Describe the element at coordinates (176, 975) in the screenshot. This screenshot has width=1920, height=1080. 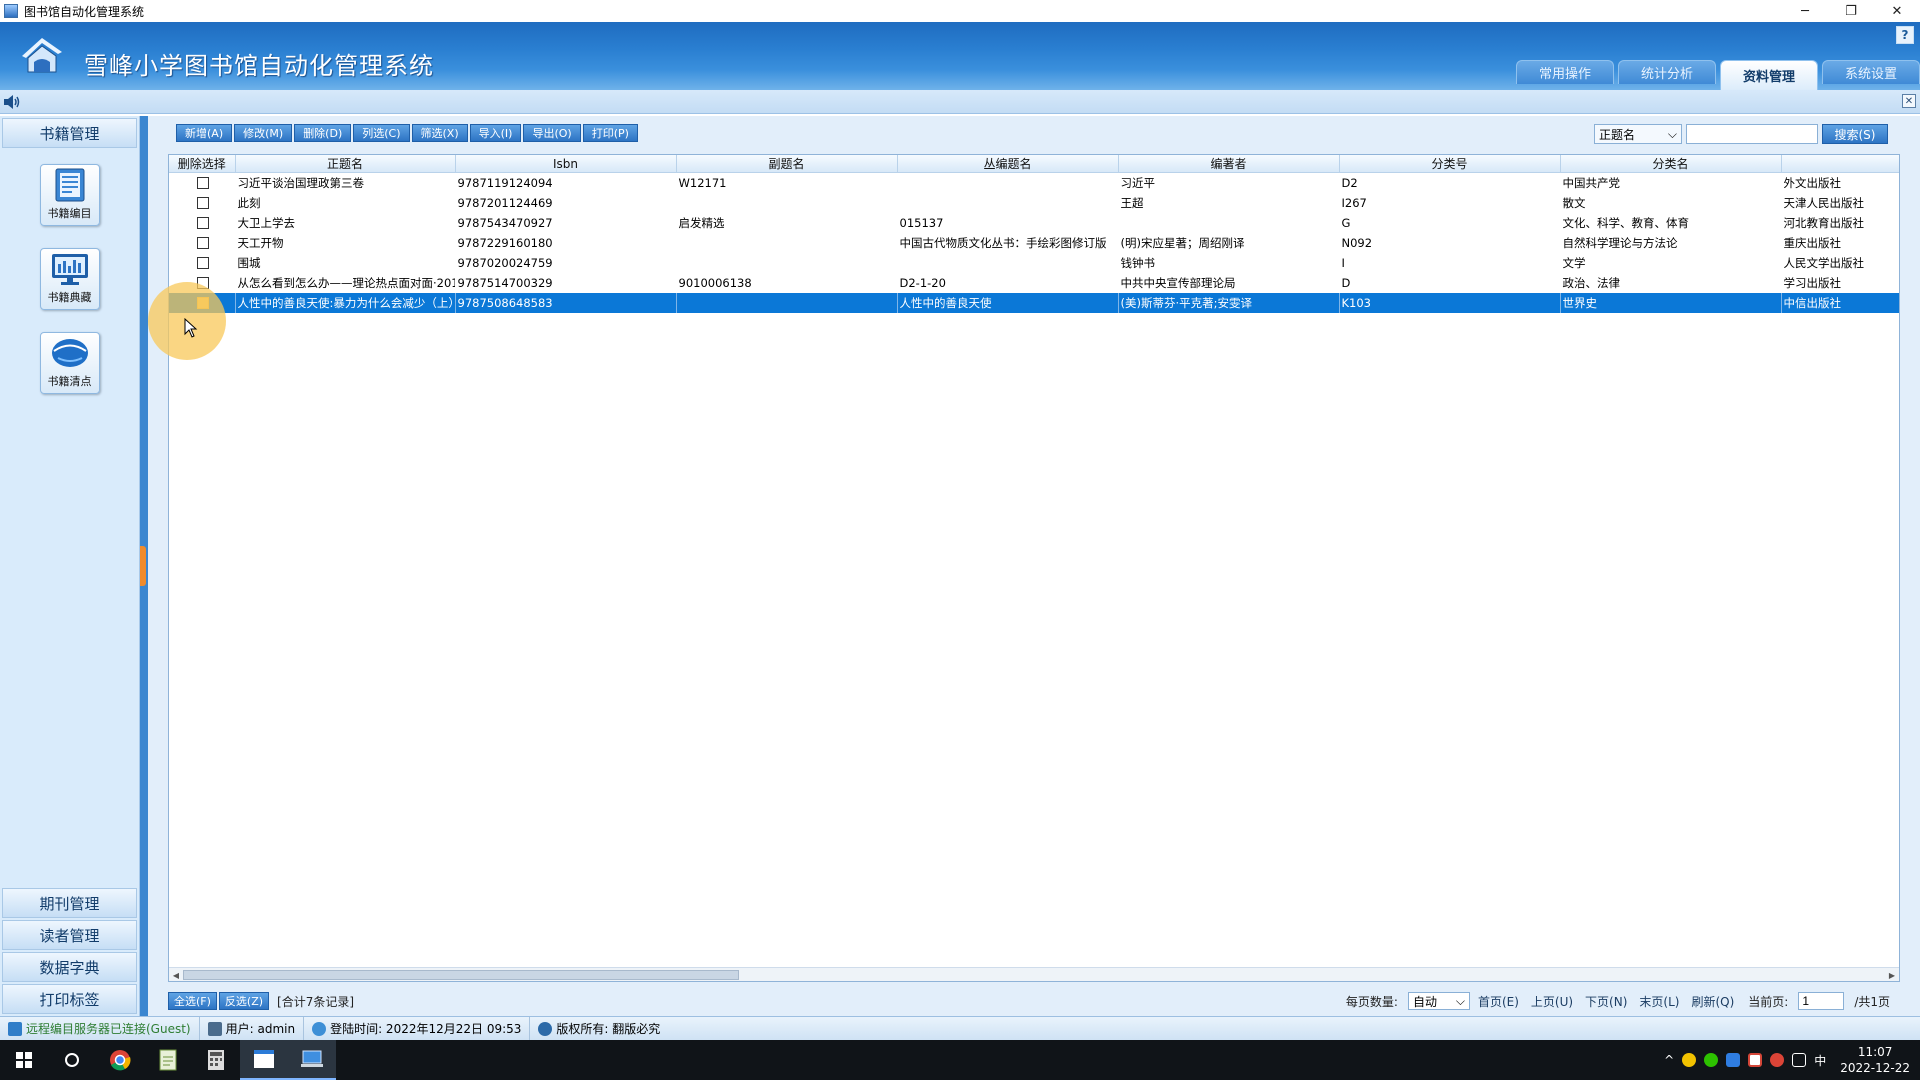
I see `scroll-left-icon: ◀` at that location.